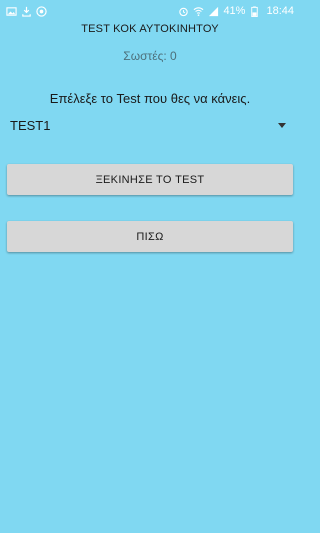 The image size is (320, 533). What do you see at coordinates (11, 11) in the screenshot?
I see `image-icon` at bounding box center [11, 11].